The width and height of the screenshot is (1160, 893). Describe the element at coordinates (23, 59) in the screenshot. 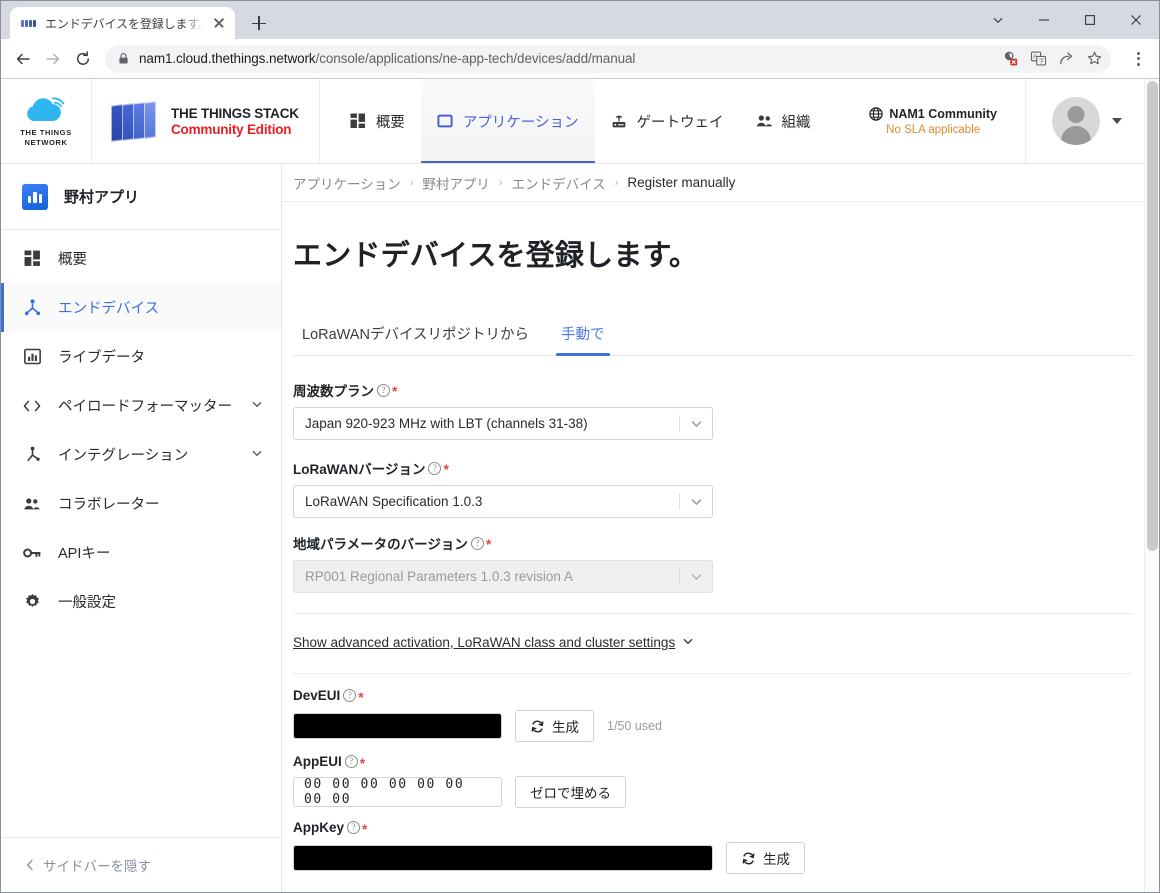

I see `back-arrow-icon` at that location.